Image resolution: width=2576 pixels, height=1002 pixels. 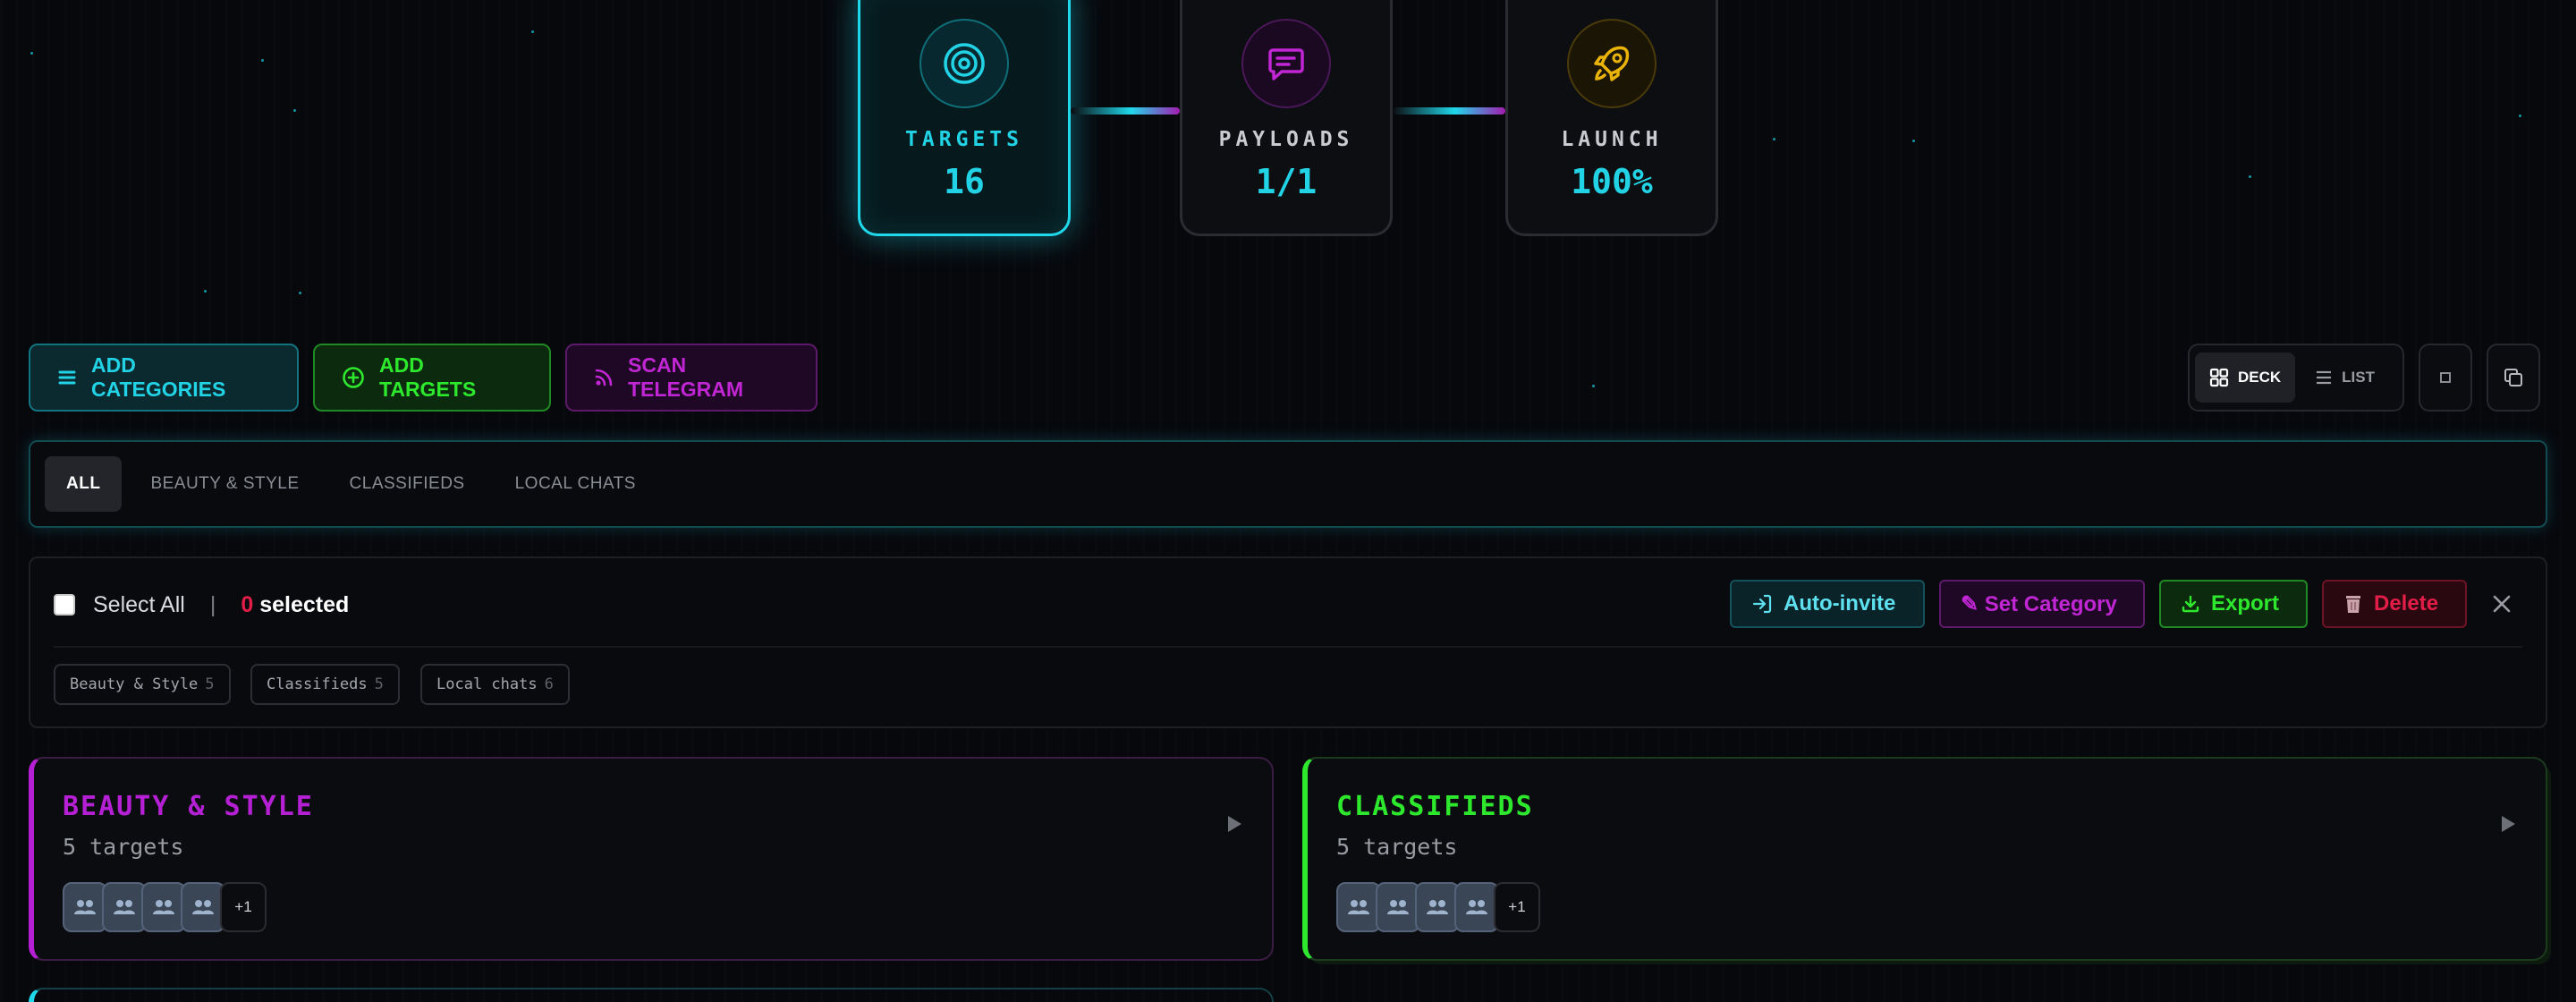 What do you see at coordinates (2219, 377) in the screenshot?
I see `grid-icon` at bounding box center [2219, 377].